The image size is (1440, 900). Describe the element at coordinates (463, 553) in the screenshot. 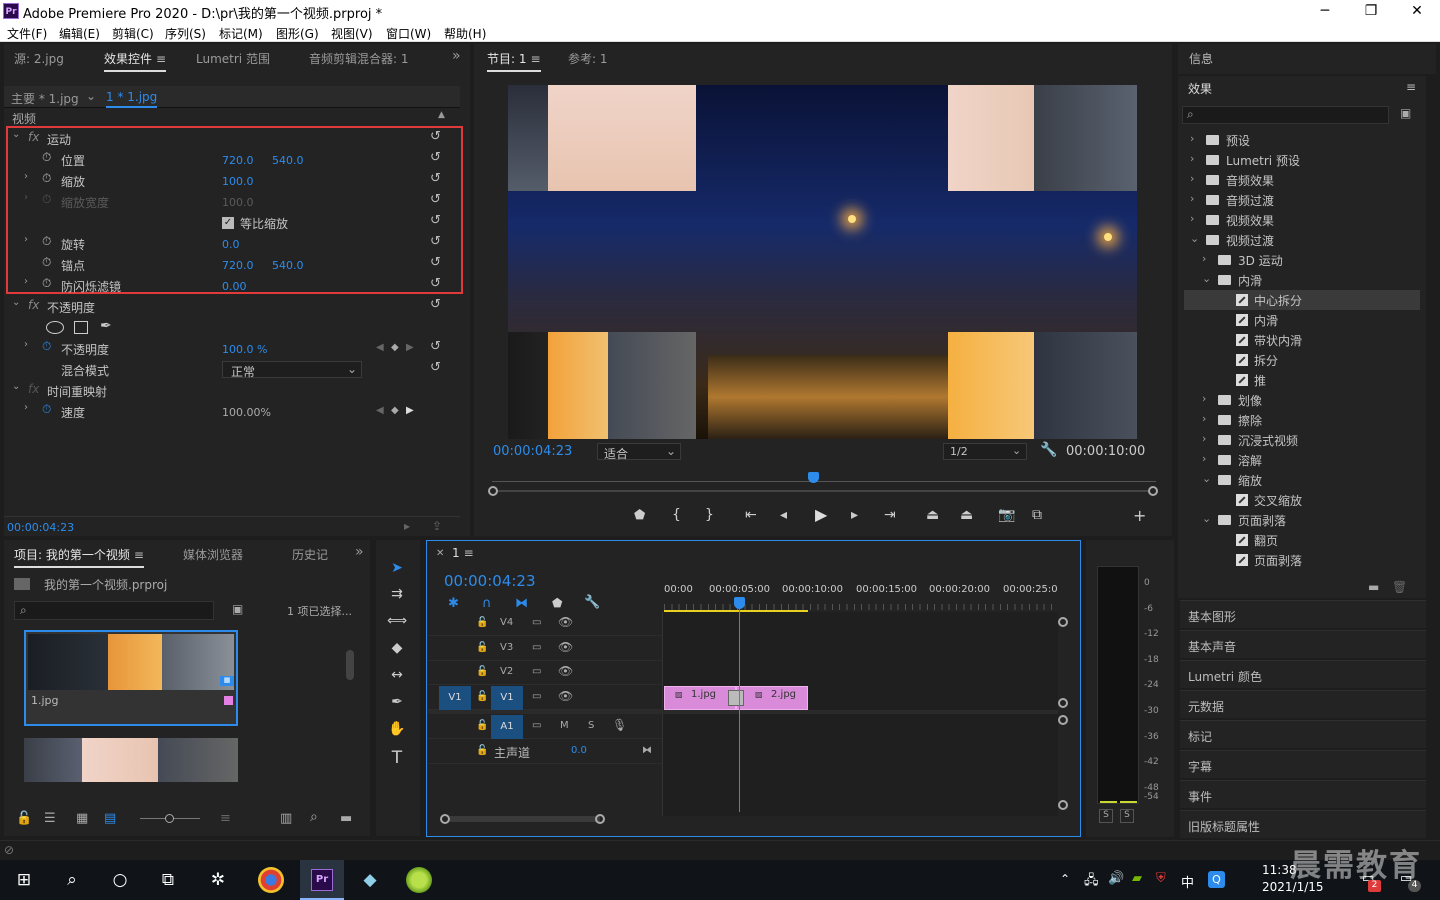

I see `sequence-tab: 1 ≡` at that location.